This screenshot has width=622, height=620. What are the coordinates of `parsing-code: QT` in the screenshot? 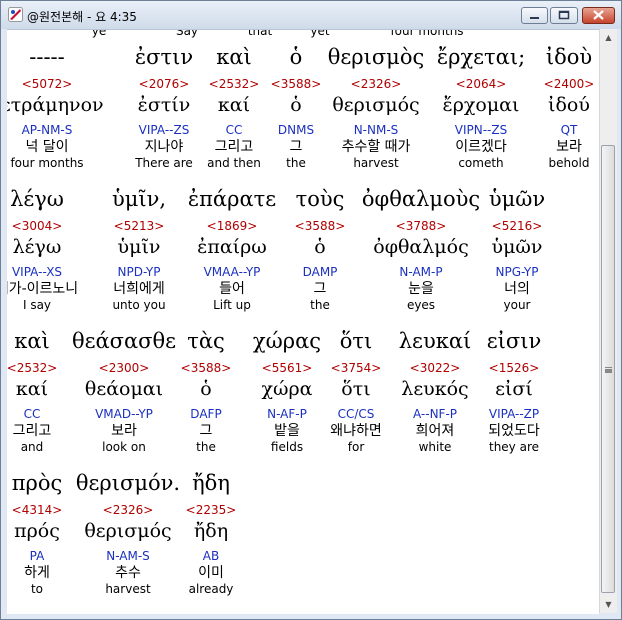 It's located at (569, 130).